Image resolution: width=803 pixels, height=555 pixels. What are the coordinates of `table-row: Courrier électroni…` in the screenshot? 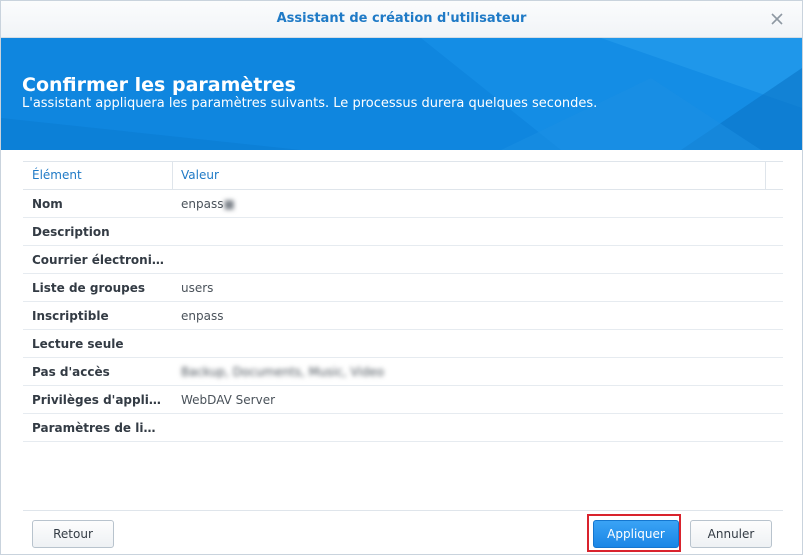 It's located at (403, 260).